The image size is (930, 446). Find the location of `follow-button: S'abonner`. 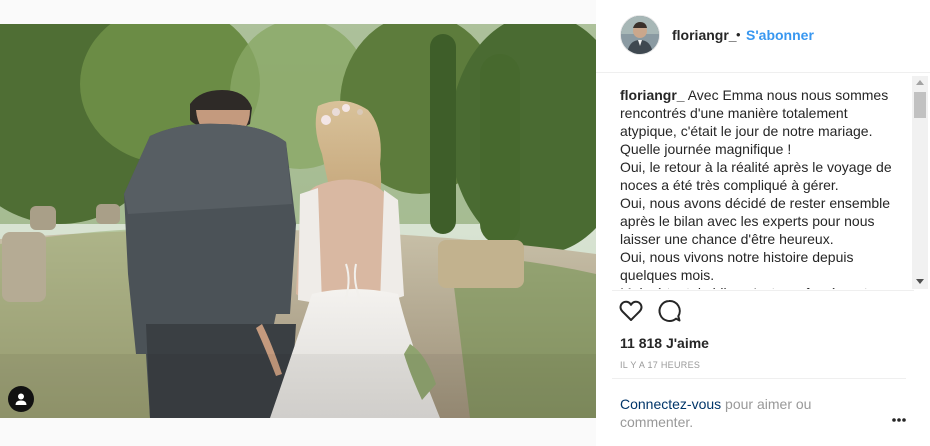

follow-button: S'abonner is located at coordinates (780, 35).